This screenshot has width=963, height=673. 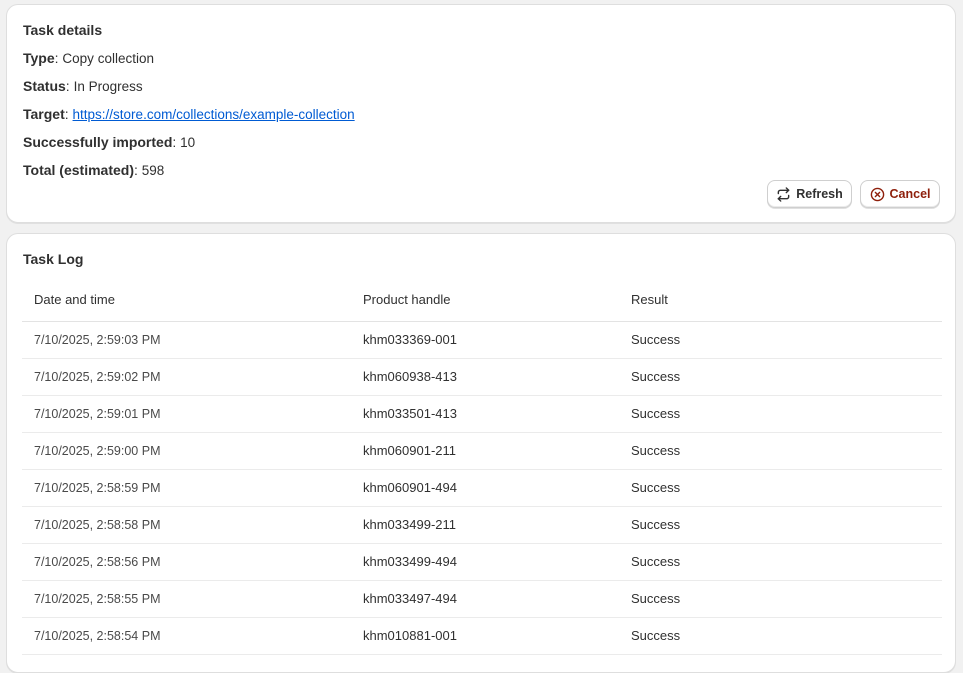 What do you see at coordinates (877, 194) in the screenshot?
I see `x-circle-icon` at bounding box center [877, 194].